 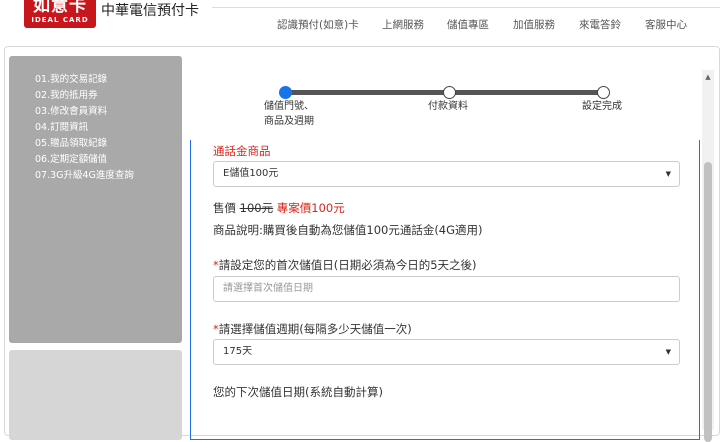 I want to click on step-2-label: 付款資料, so click(x=448, y=106).